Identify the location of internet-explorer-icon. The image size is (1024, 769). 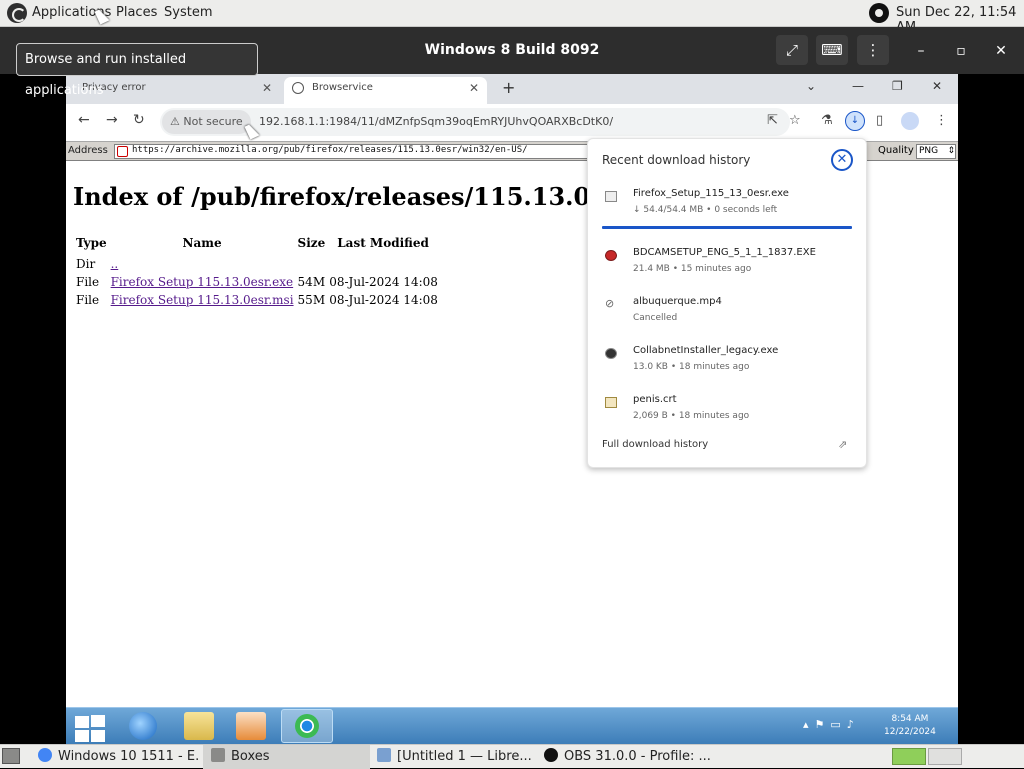
(143, 726).